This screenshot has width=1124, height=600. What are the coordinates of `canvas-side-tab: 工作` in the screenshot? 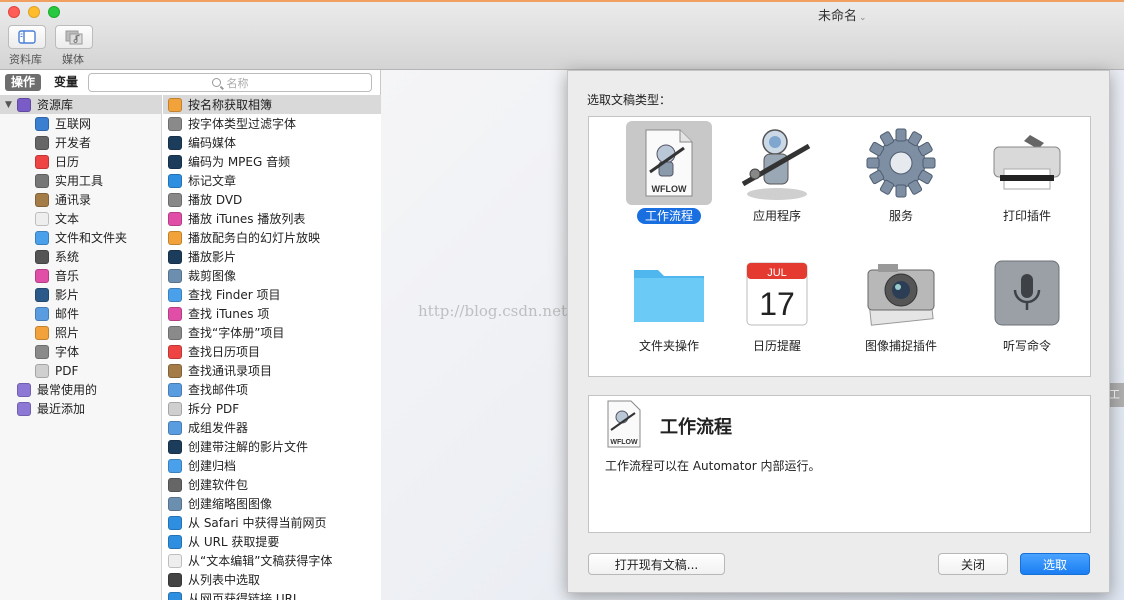 It's located at (1116, 395).